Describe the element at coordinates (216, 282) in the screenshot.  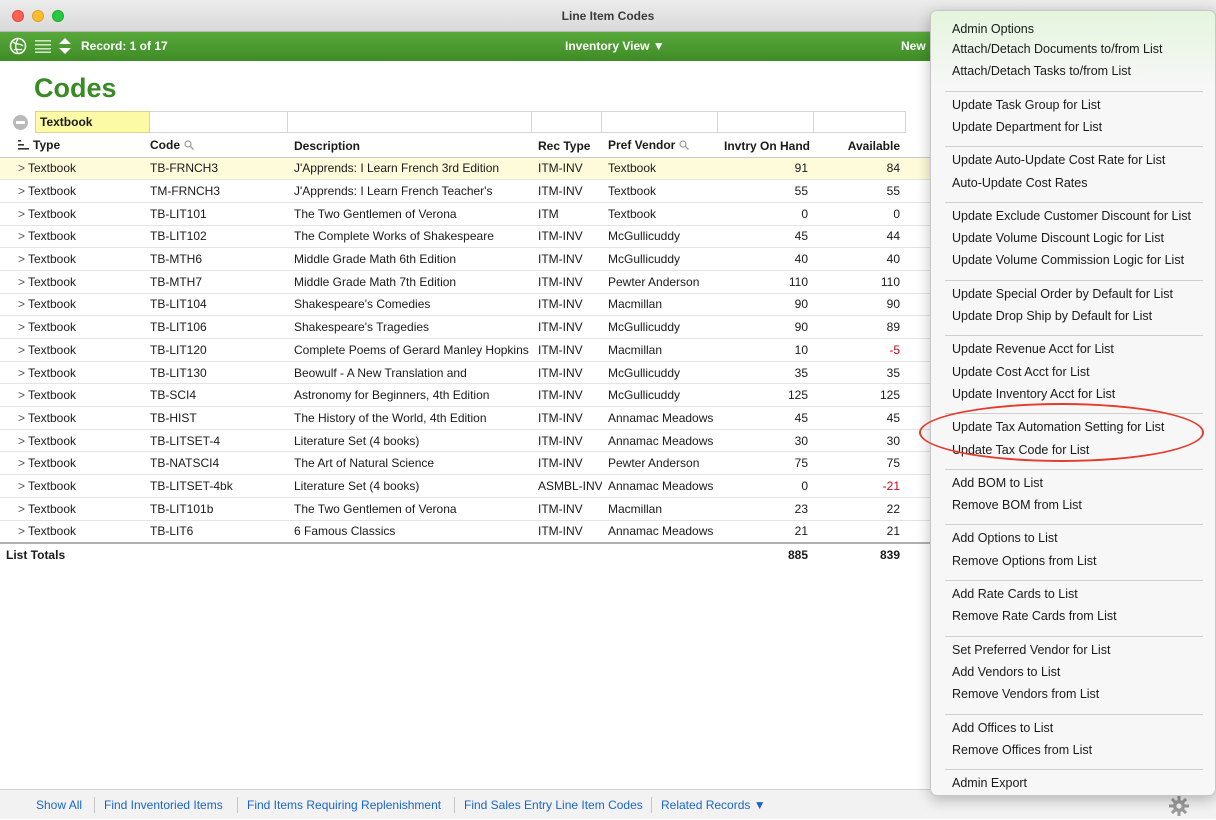
I see `cell-code: TB-MTH7` at that location.